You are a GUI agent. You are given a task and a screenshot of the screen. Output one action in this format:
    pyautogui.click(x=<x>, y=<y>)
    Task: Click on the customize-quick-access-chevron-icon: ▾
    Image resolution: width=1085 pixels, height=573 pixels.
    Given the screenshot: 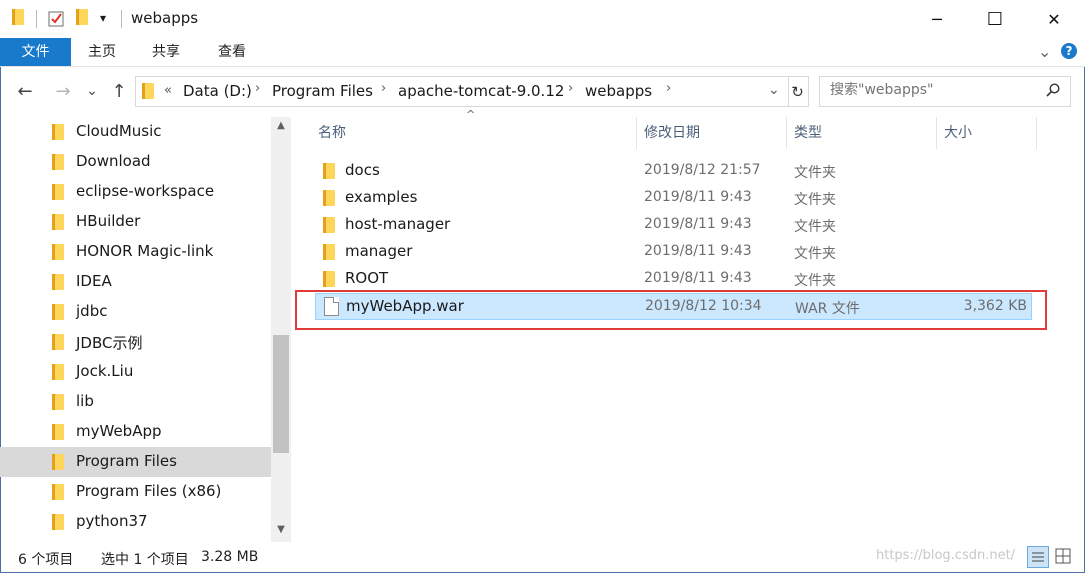 What is the action you would take?
    pyautogui.click(x=103, y=18)
    